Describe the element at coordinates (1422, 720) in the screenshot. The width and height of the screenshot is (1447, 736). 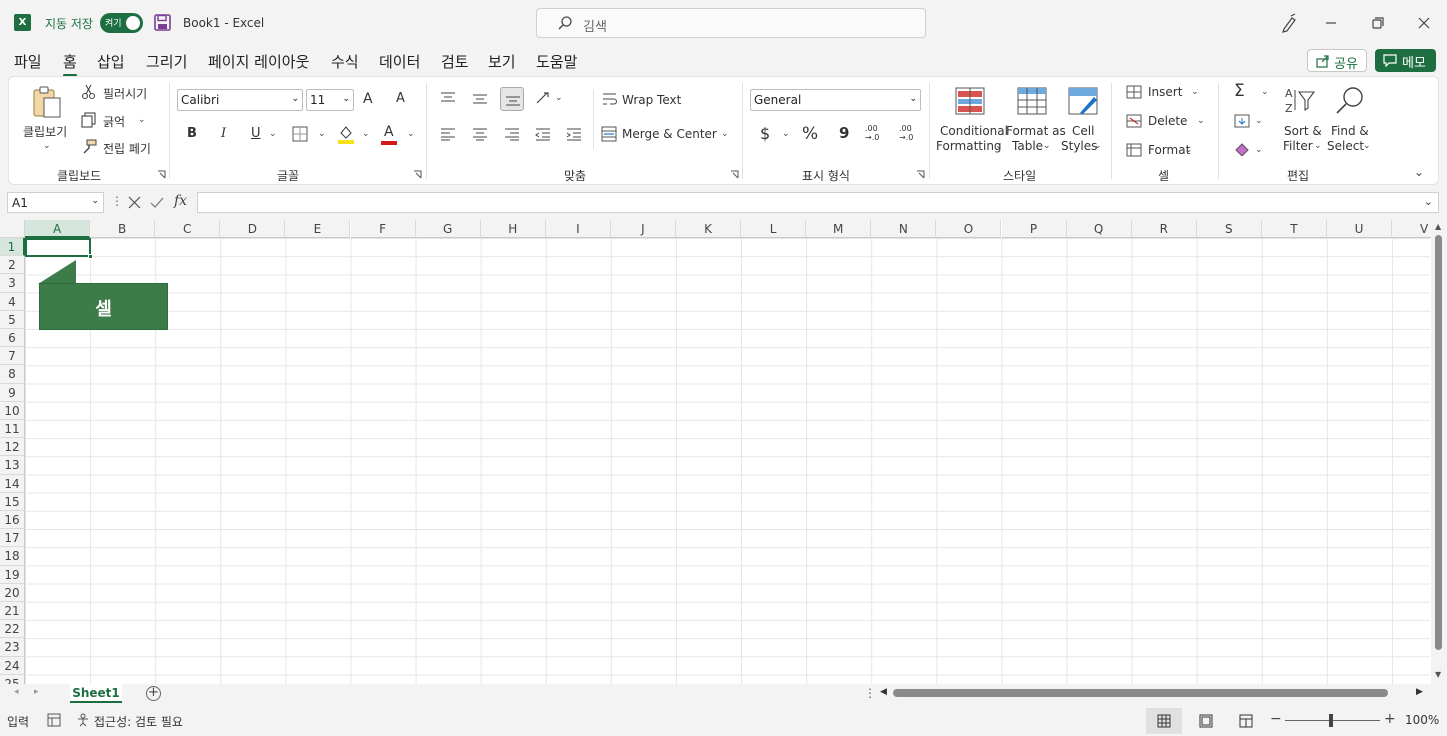
I see `zoom-level: 100%` at that location.